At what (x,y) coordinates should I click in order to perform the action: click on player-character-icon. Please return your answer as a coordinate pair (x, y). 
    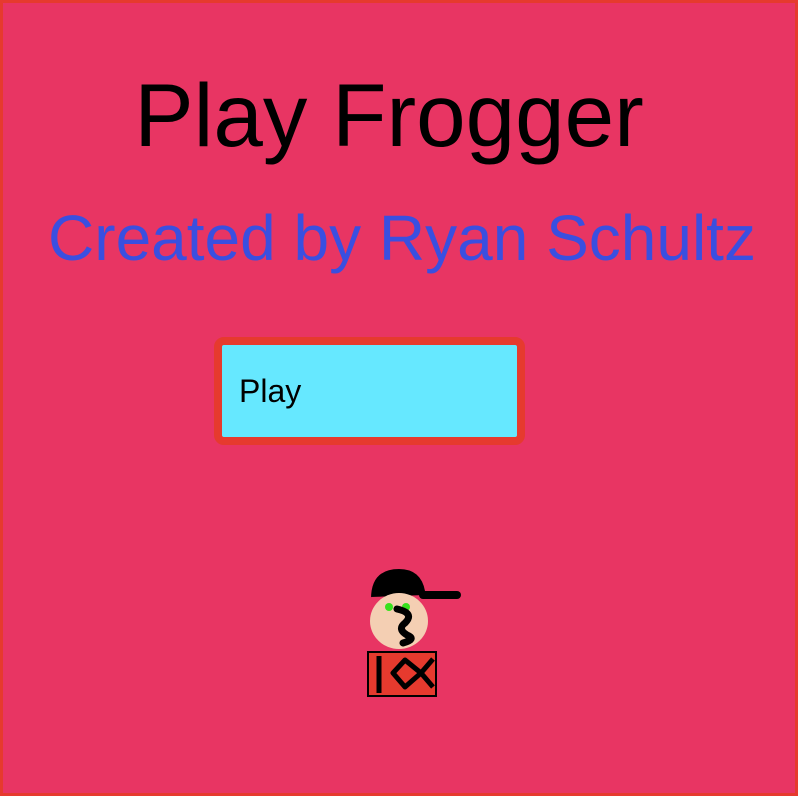
    Looking at the image, I should click on (414, 633).